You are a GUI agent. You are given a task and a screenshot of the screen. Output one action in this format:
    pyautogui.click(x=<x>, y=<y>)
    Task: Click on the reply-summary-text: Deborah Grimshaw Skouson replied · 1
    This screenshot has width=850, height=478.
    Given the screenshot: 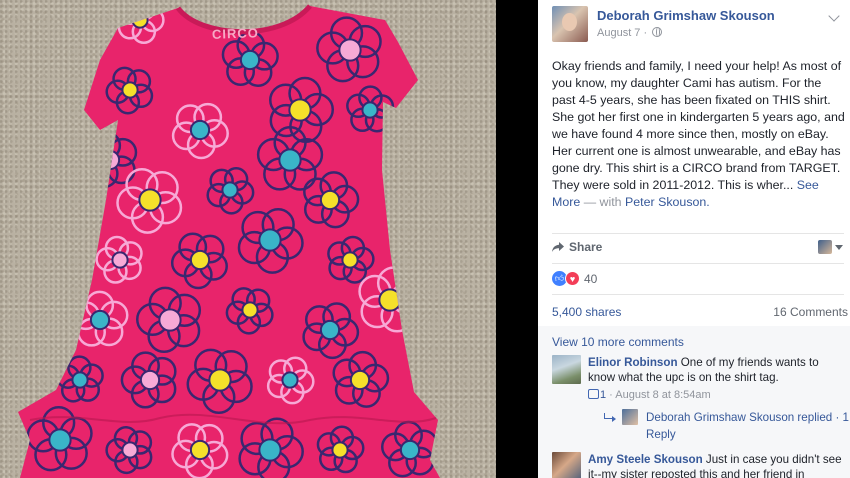 What is the action you would take?
    pyautogui.click(x=747, y=417)
    